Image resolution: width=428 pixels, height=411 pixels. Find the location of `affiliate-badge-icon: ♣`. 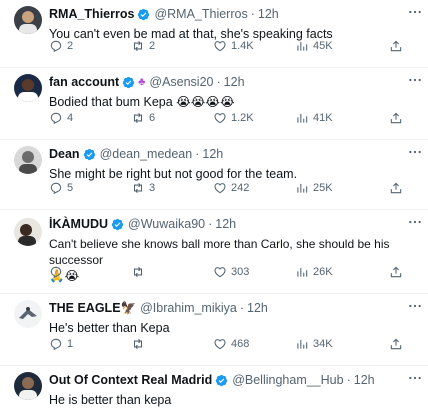

affiliate-badge-icon: ♣ is located at coordinates (142, 82).